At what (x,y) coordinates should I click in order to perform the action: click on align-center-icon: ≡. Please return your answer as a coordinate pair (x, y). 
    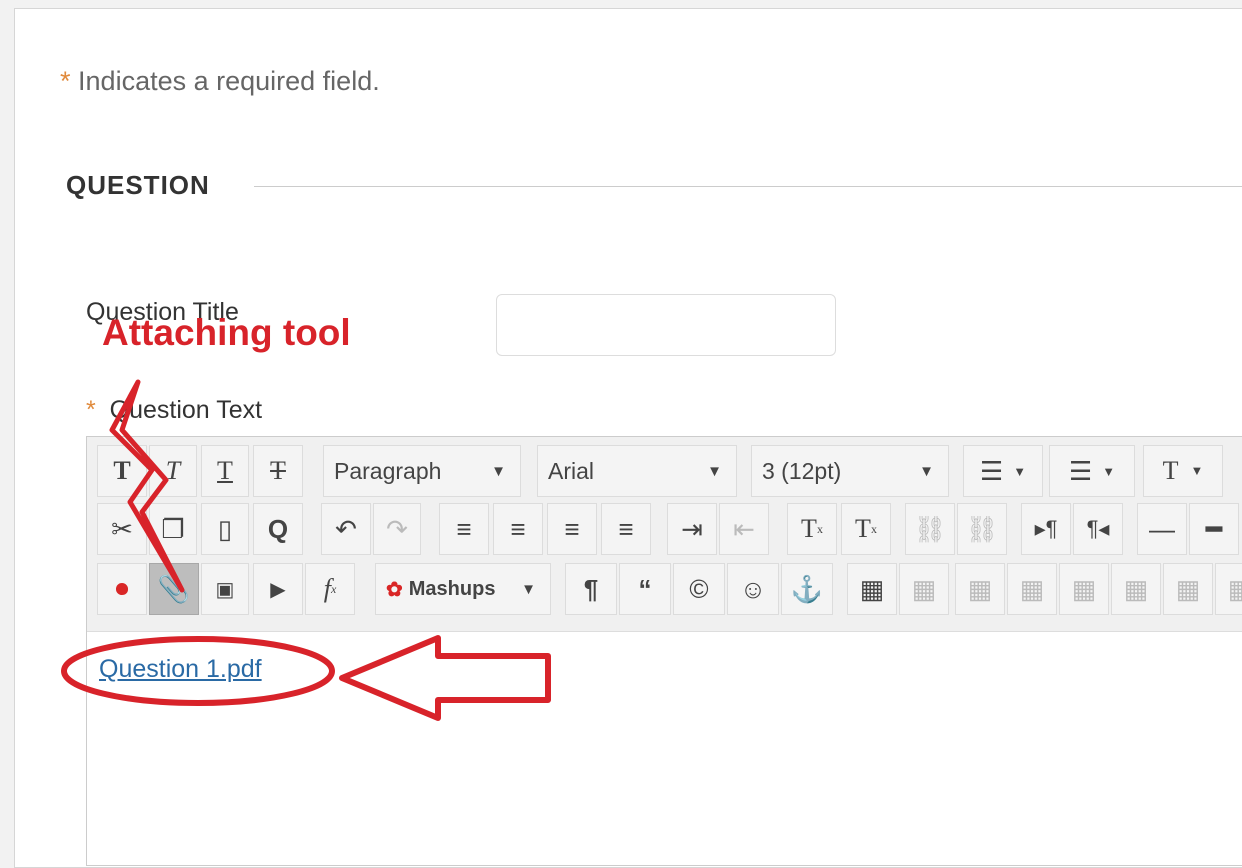
    Looking at the image, I should click on (518, 529).